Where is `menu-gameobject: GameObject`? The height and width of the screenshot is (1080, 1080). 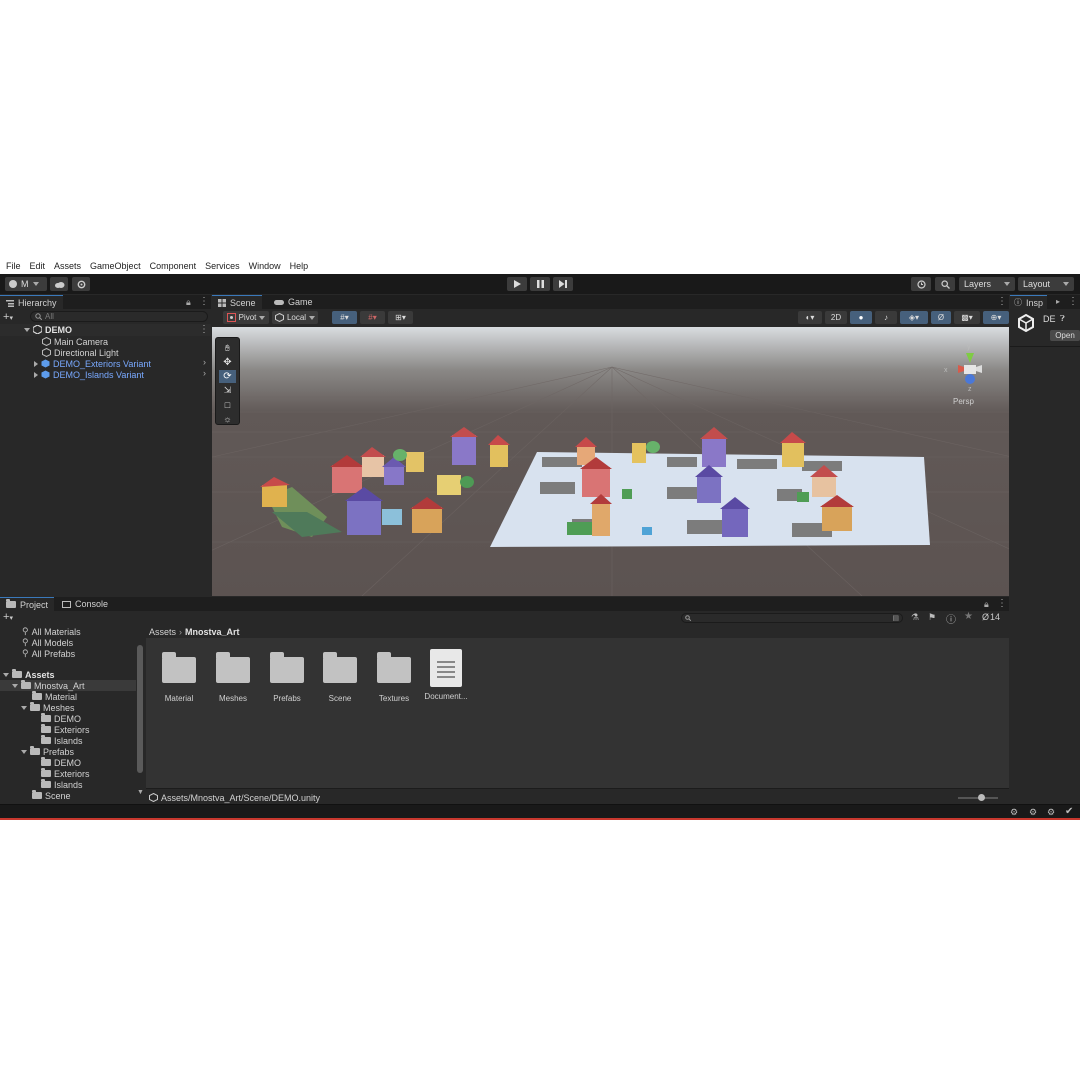
menu-gameobject: GameObject is located at coordinates (115, 266).